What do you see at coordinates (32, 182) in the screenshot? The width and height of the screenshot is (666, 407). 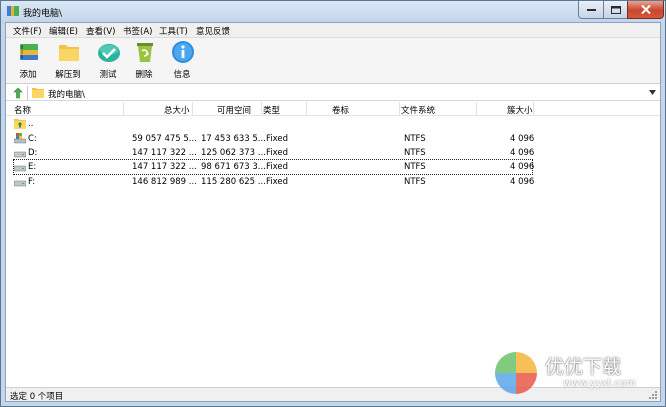 I see `row-name: F:` at bounding box center [32, 182].